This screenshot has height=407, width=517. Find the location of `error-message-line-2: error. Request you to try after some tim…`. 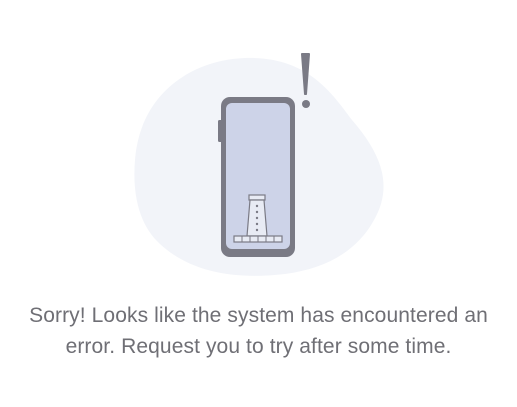

error-message-line-2: error. Request you to try after some tim… is located at coordinates (258, 346).